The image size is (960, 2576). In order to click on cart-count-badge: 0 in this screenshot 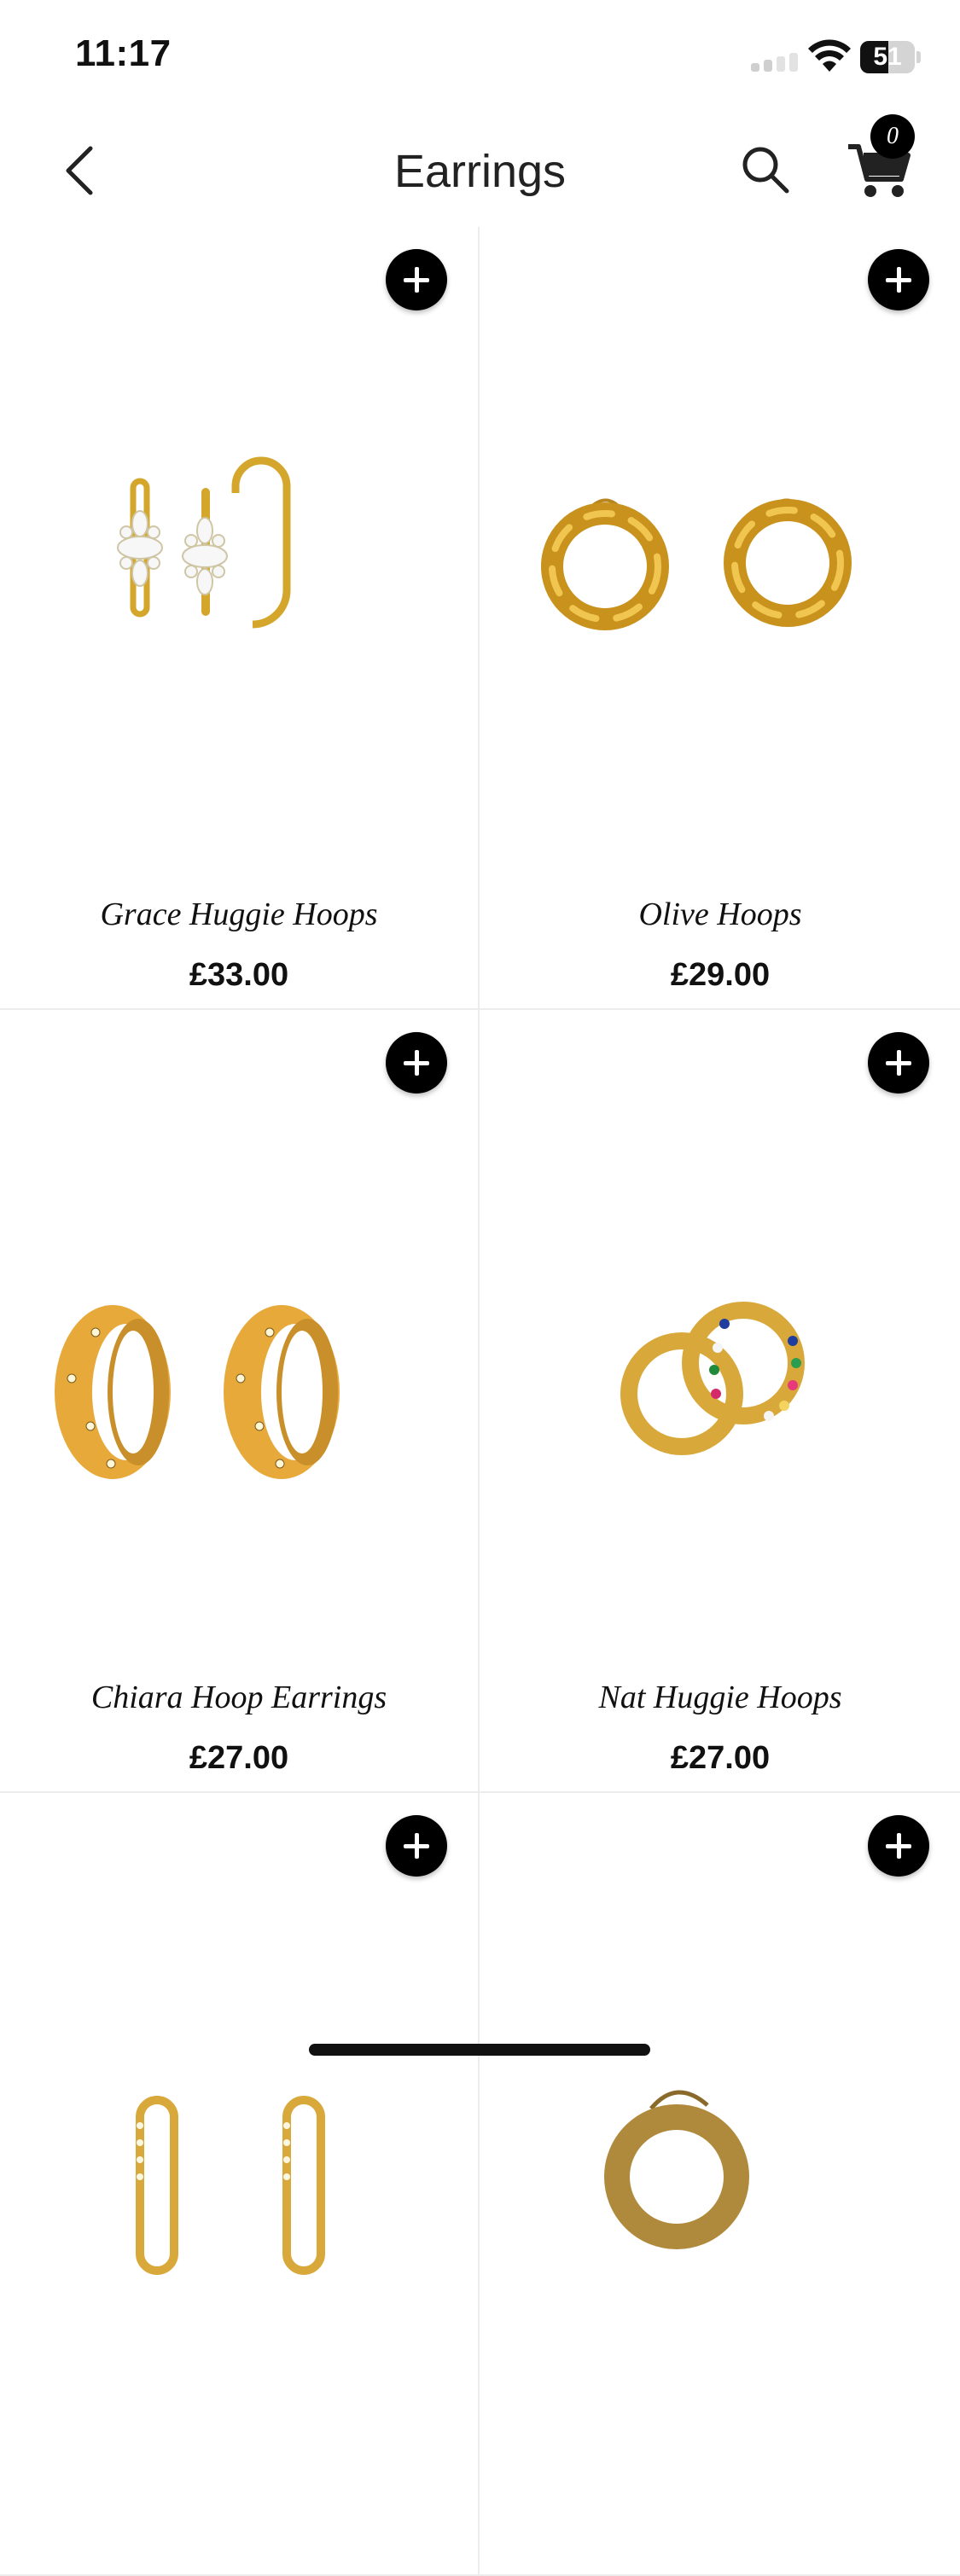, I will do `click(893, 136)`.